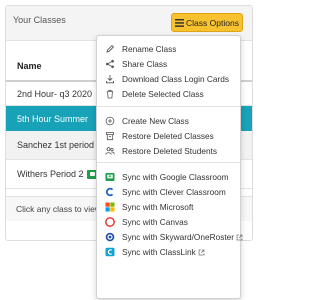  What do you see at coordinates (175, 176) in the screenshot?
I see `menu-item-label: Sync with Google Classroom` at bounding box center [175, 176].